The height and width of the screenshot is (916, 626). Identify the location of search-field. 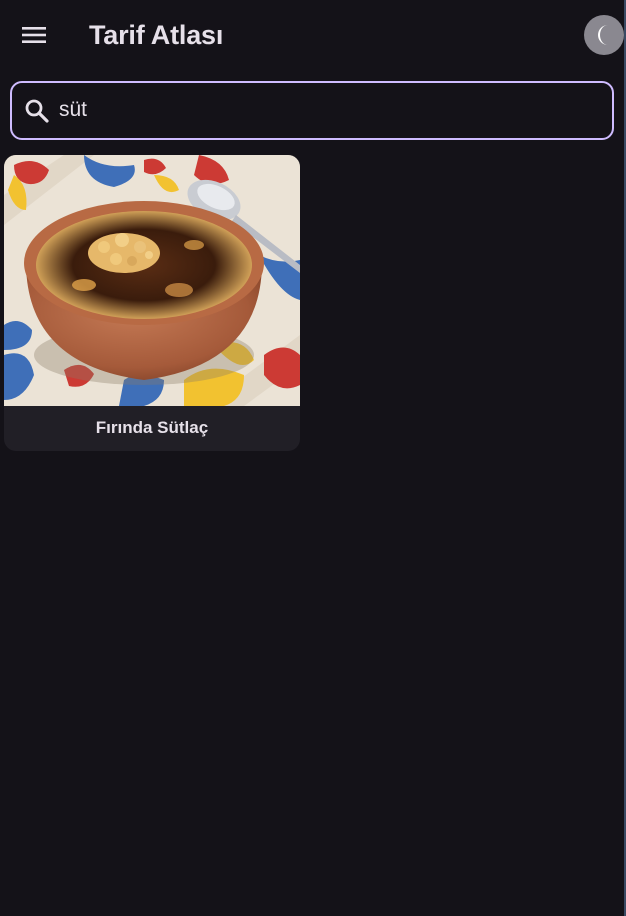
(312, 110).